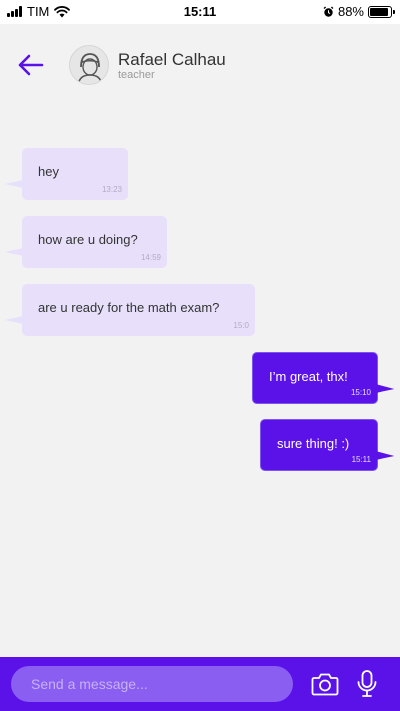 This screenshot has height=711, width=400. What do you see at coordinates (136, 75) in the screenshot?
I see `contact-role: teacher` at bounding box center [136, 75].